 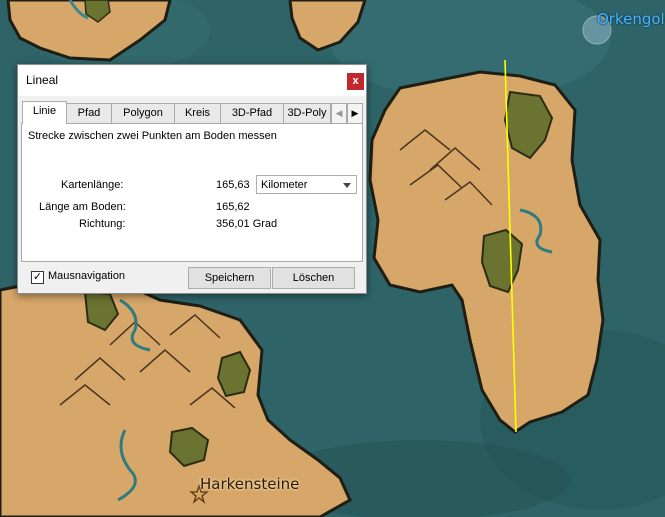 What do you see at coordinates (42, 80) in the screenshot?
I see `dialog-title: Lineal` at bounding box center [42, 80].